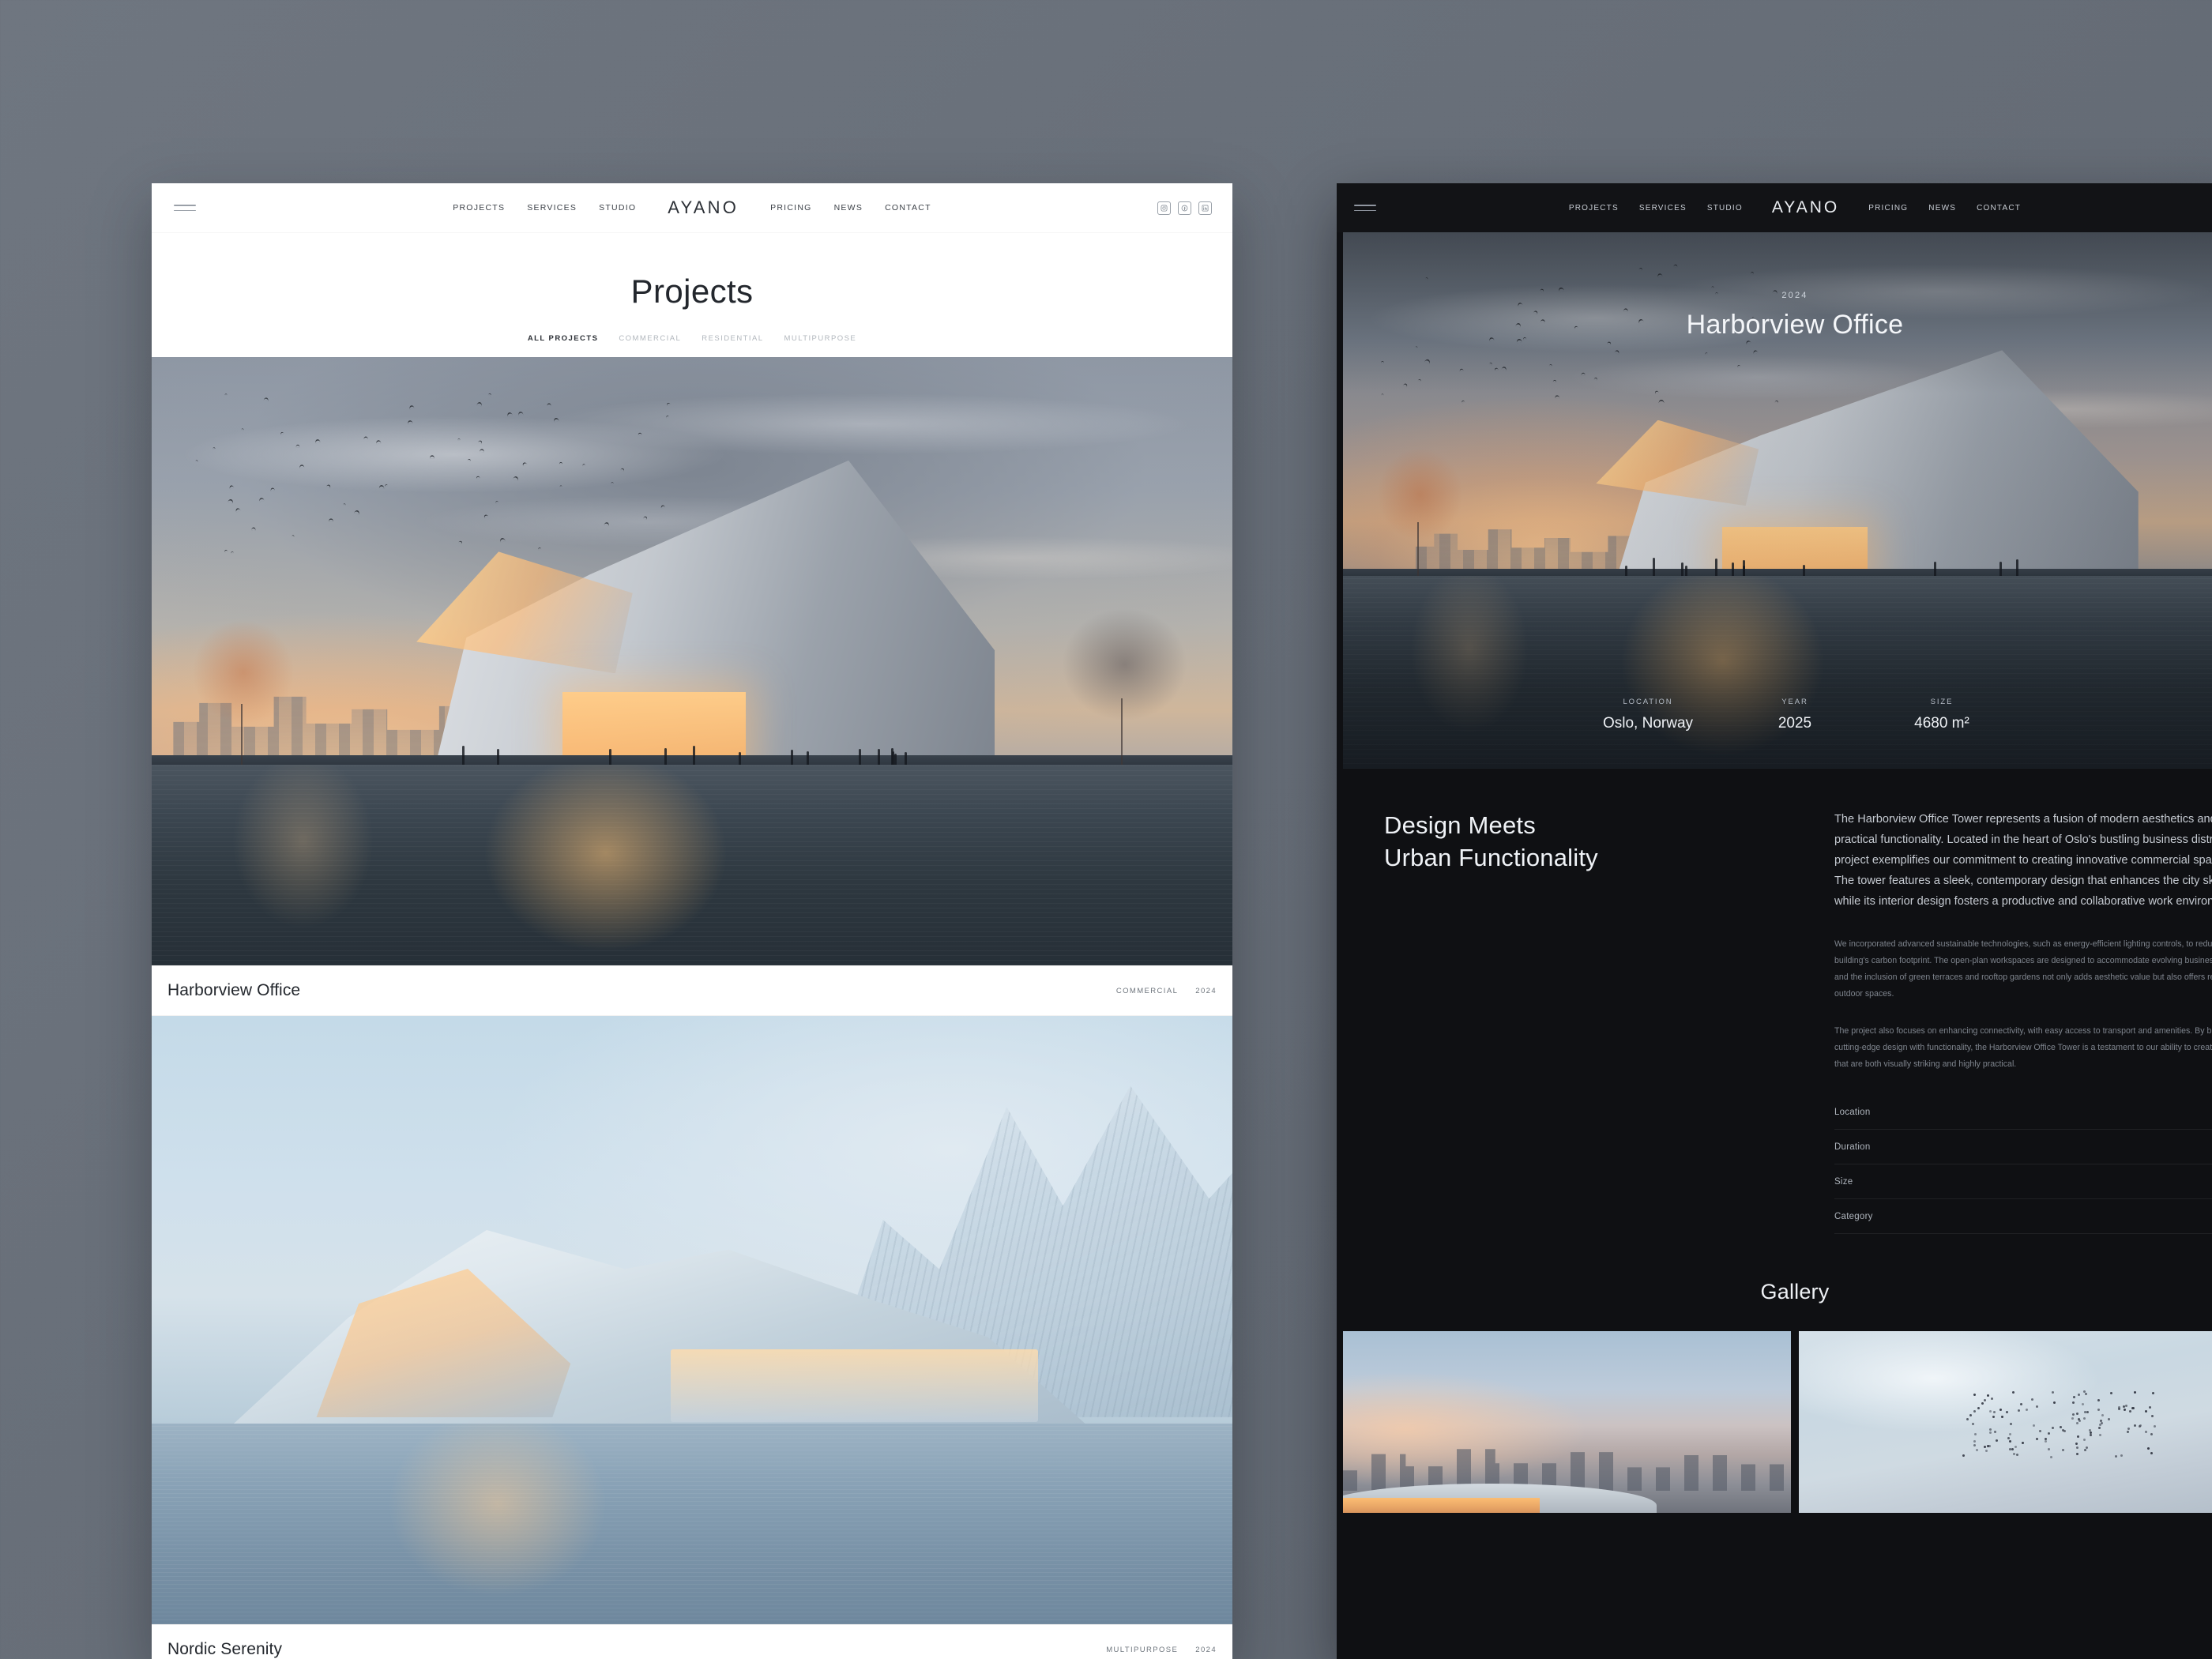  I want to click on instagram-icon, so click(1164, 208).